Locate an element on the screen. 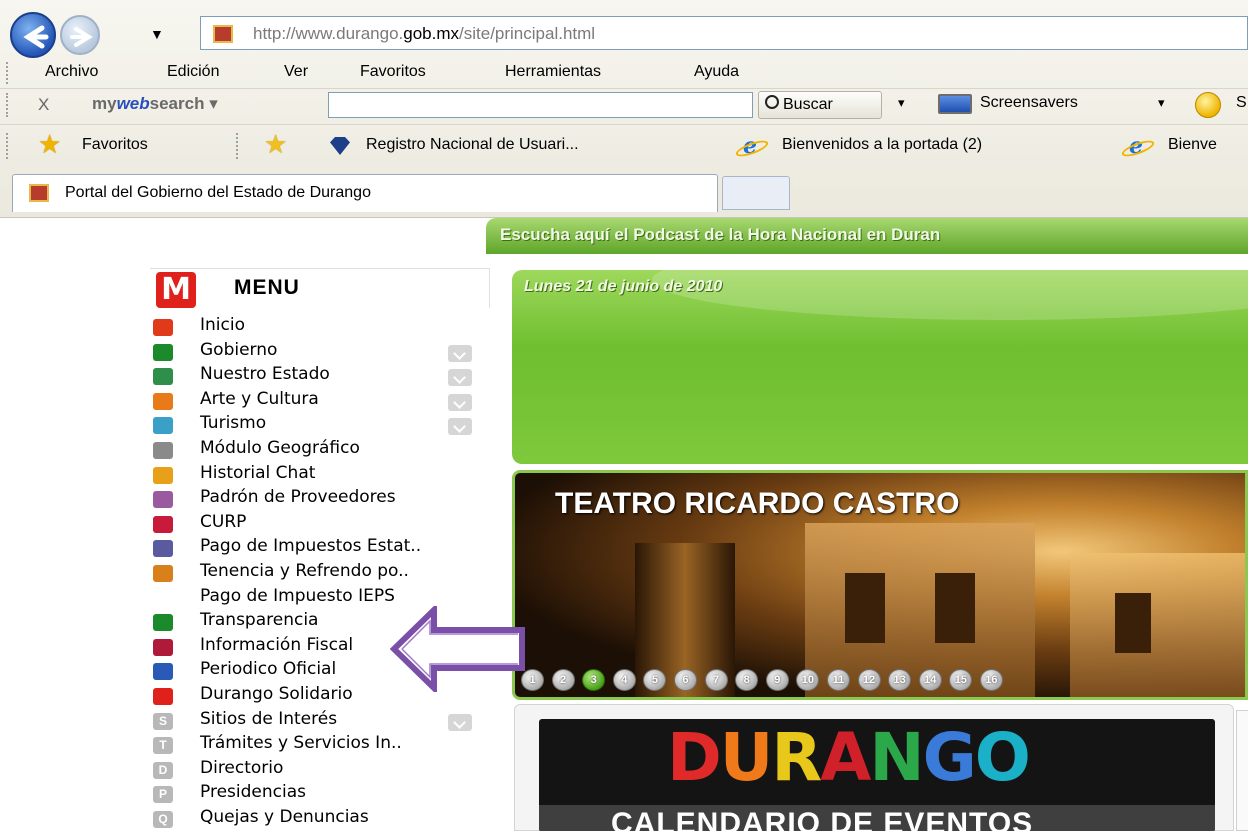  calendar-text: CALENDARIO DE EVENTOS is located at coordinates (822, 819).